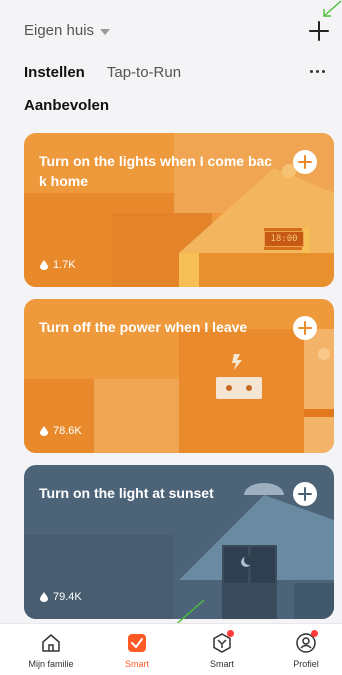 This screenshot has height=675, width=342. I want to click on home-icon, so click(51, 643).